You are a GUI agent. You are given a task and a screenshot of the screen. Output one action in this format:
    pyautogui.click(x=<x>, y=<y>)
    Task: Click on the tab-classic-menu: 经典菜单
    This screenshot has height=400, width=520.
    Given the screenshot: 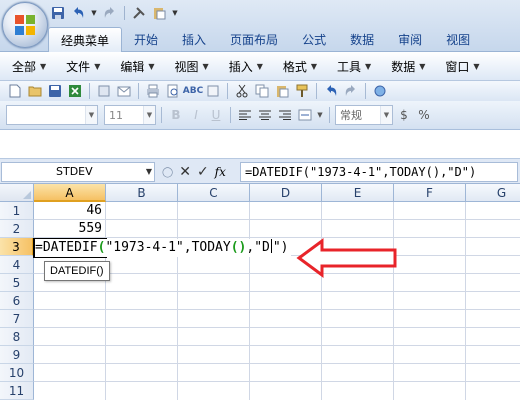 What is the action you would take?
    pyautogui.click(x=85, y=39)
    